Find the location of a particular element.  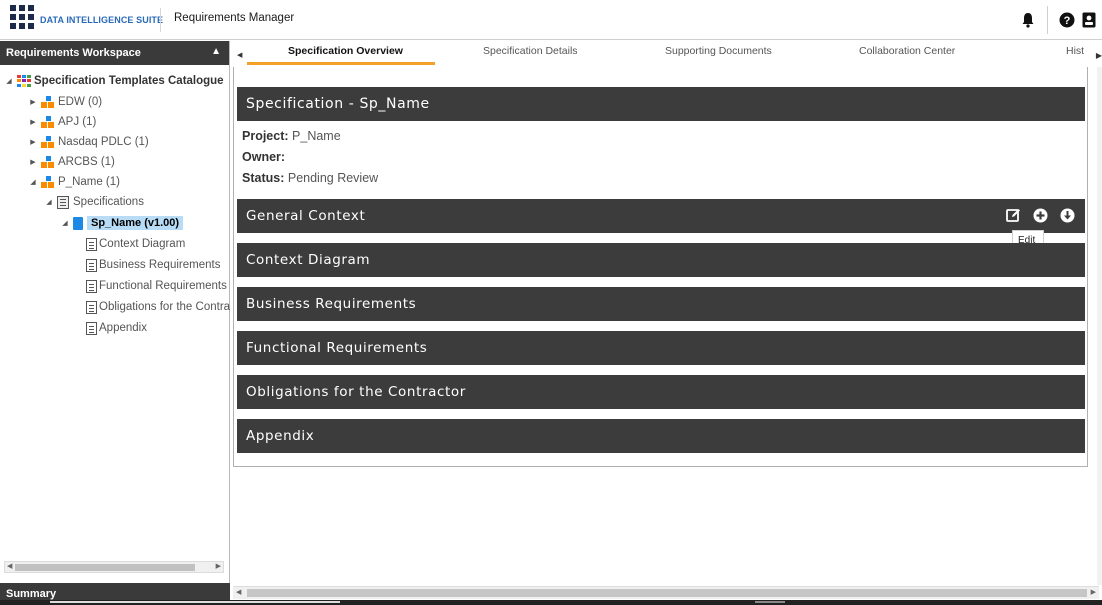

brand-name: DATA INTELLIGENCE SUITE is located at coordinates (102, 20).